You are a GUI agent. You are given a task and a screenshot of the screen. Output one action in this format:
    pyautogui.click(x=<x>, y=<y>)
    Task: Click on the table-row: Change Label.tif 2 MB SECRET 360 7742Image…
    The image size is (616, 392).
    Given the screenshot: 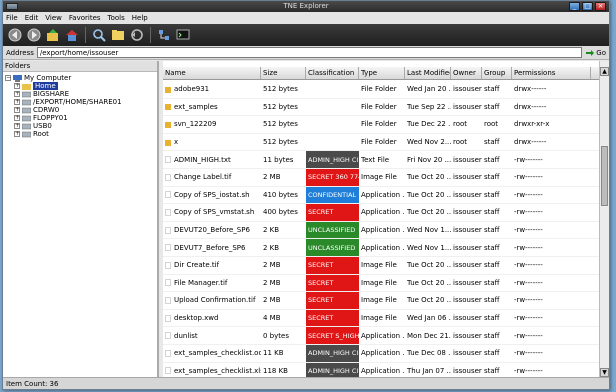 What is the action you would take?
    pyautogui.click(x=382, y=177)
    